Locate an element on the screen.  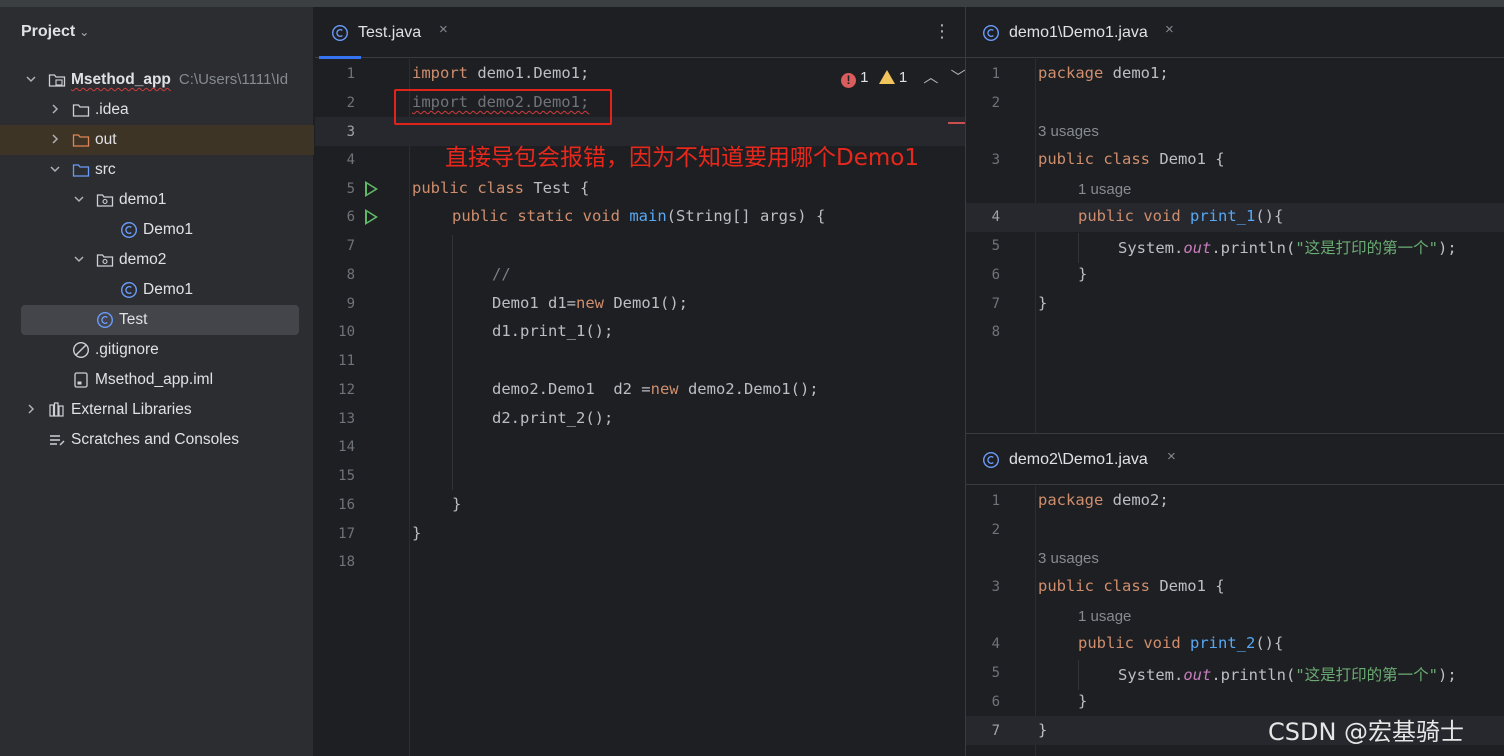
code-method-decl: public void print_2(){ is located at coordinates (1180, 643).